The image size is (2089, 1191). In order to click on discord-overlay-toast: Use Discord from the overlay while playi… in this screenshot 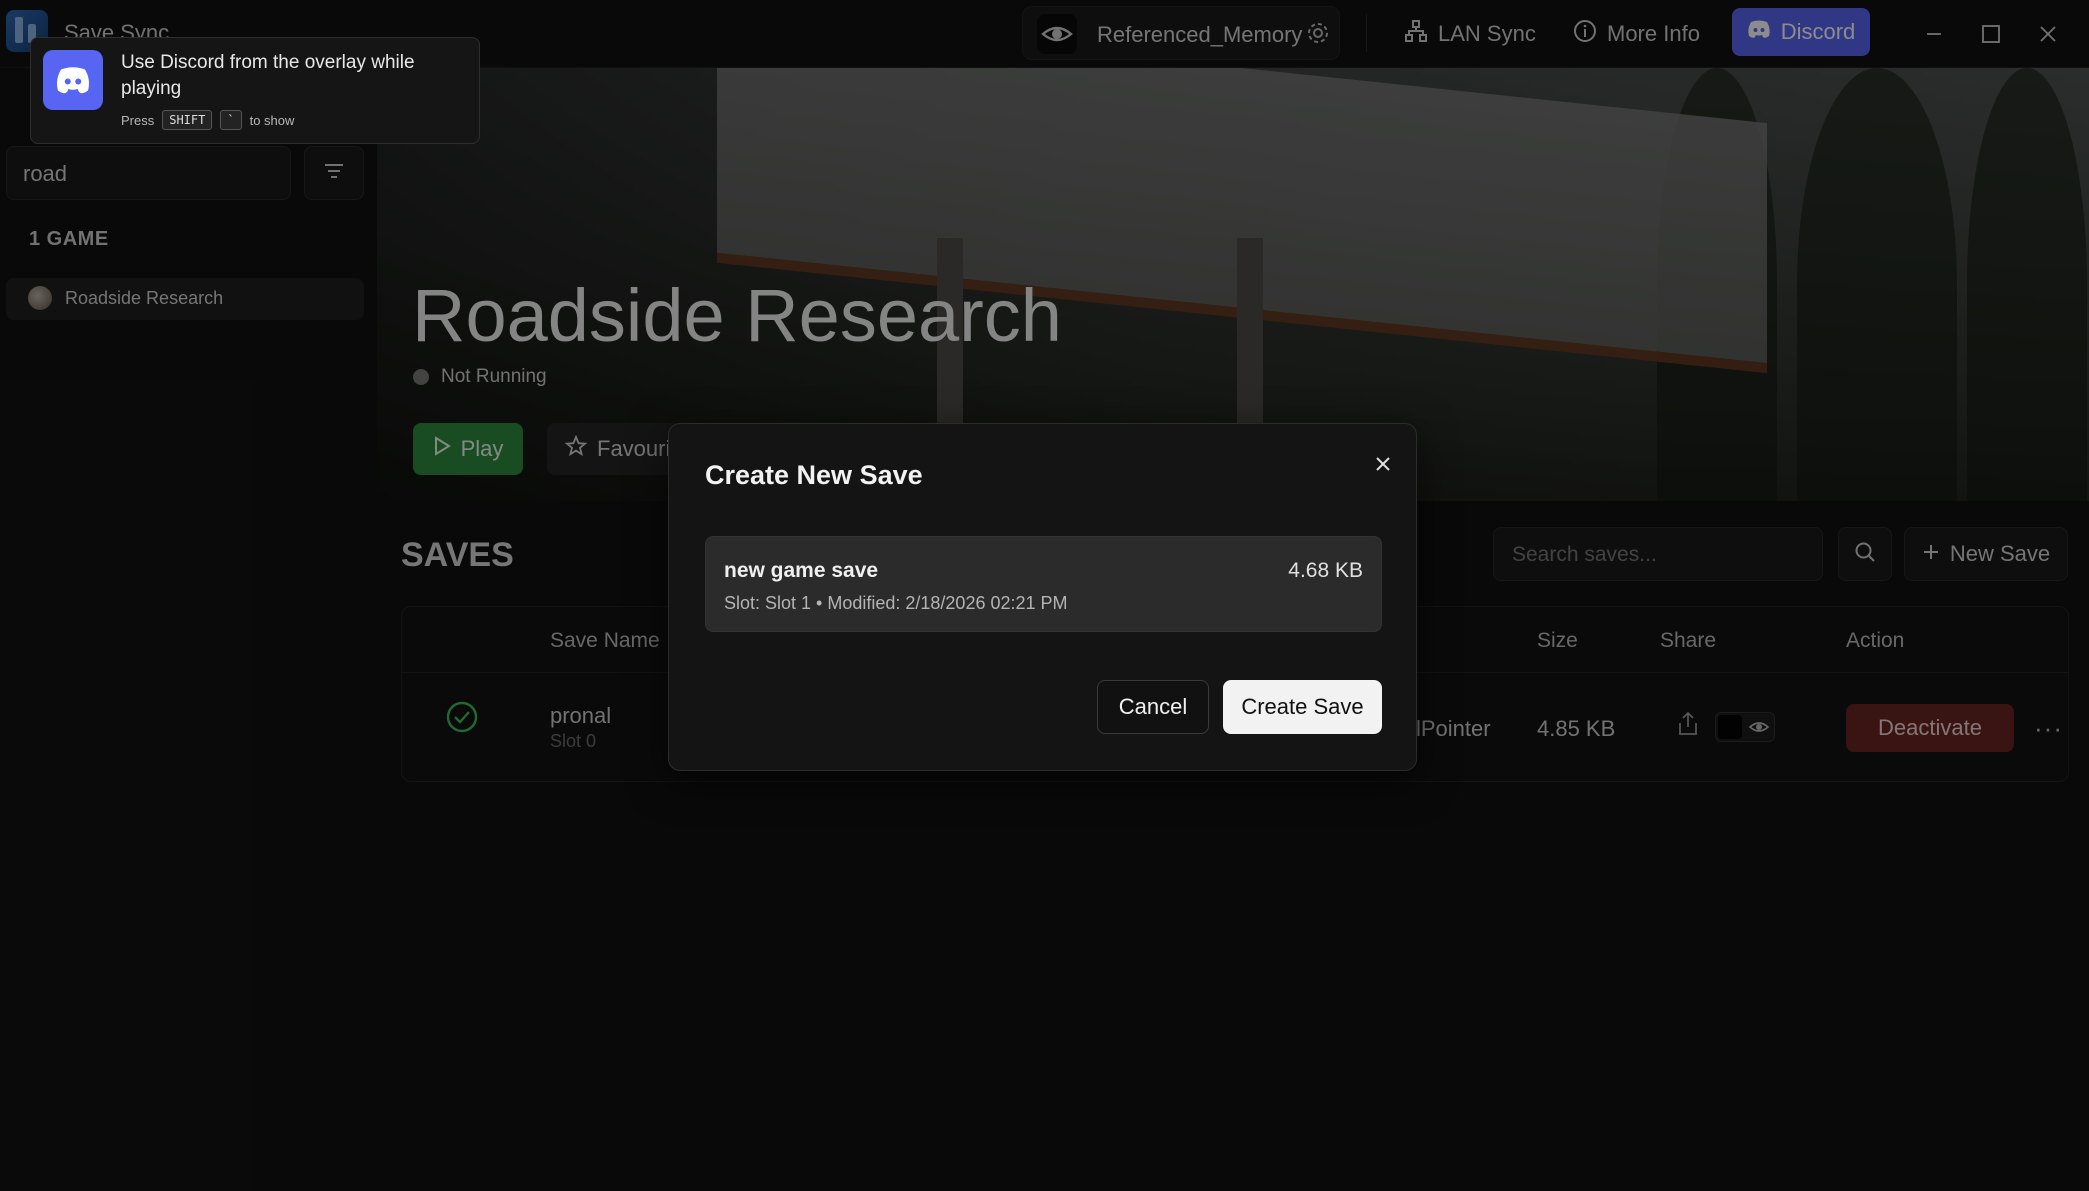, I will do `click(255, 90)`.